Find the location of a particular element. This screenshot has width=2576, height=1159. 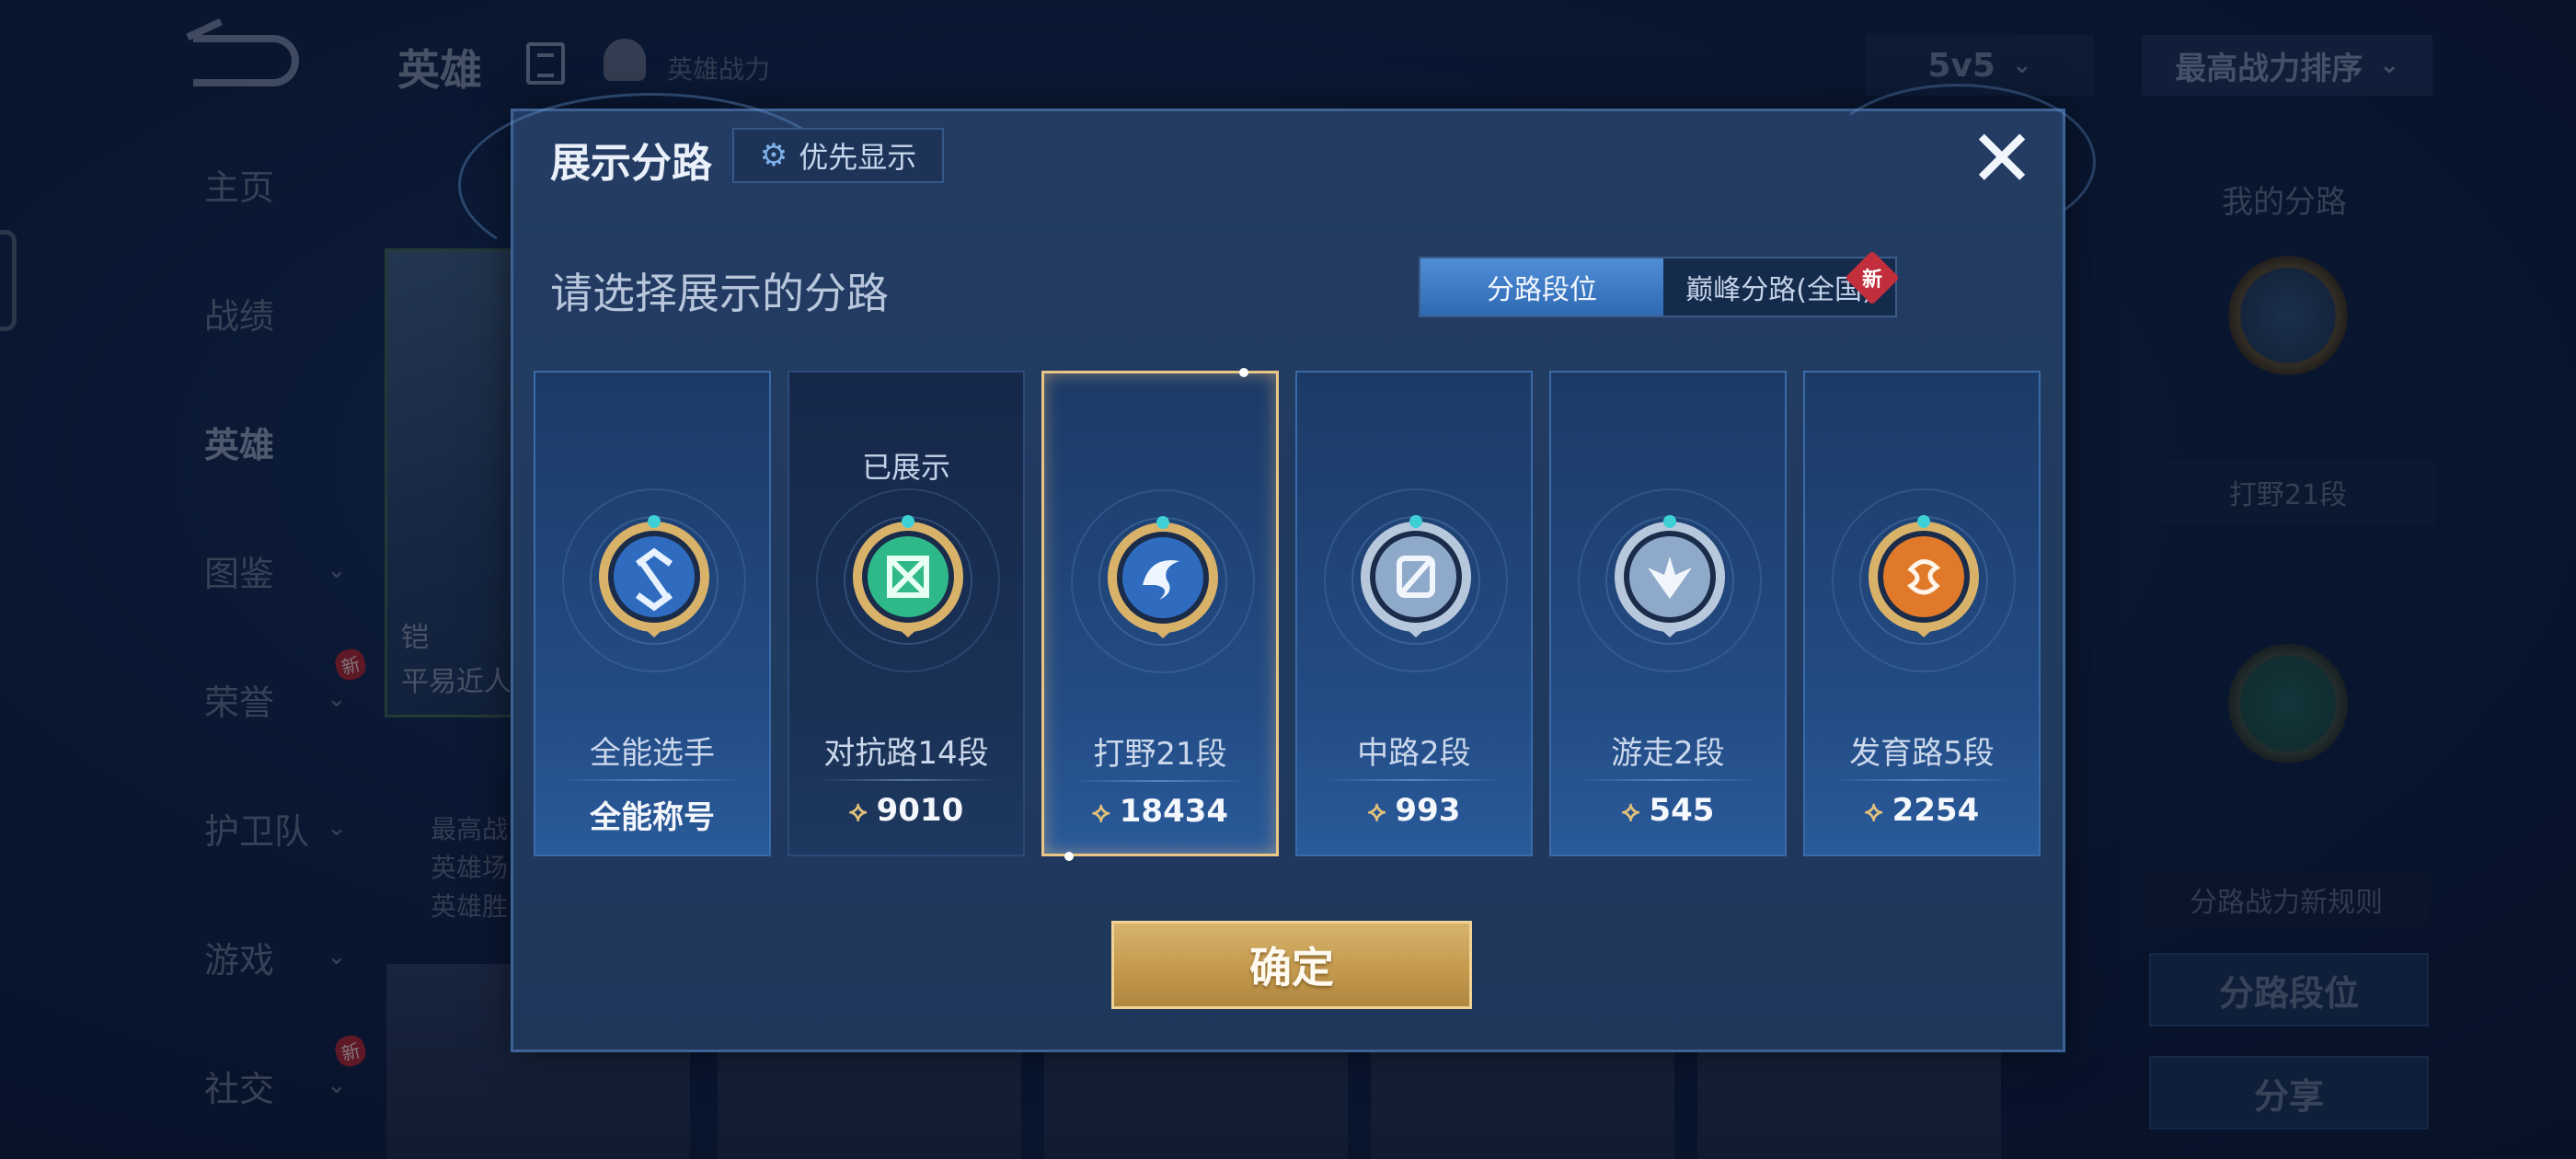

lane-score-value: 545 is located at coordinates (1682, 810).